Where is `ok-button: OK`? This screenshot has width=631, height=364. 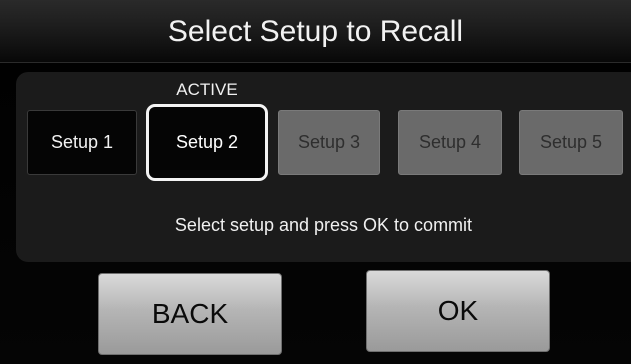
ok-button: OK is located at coordinates (458, 311).